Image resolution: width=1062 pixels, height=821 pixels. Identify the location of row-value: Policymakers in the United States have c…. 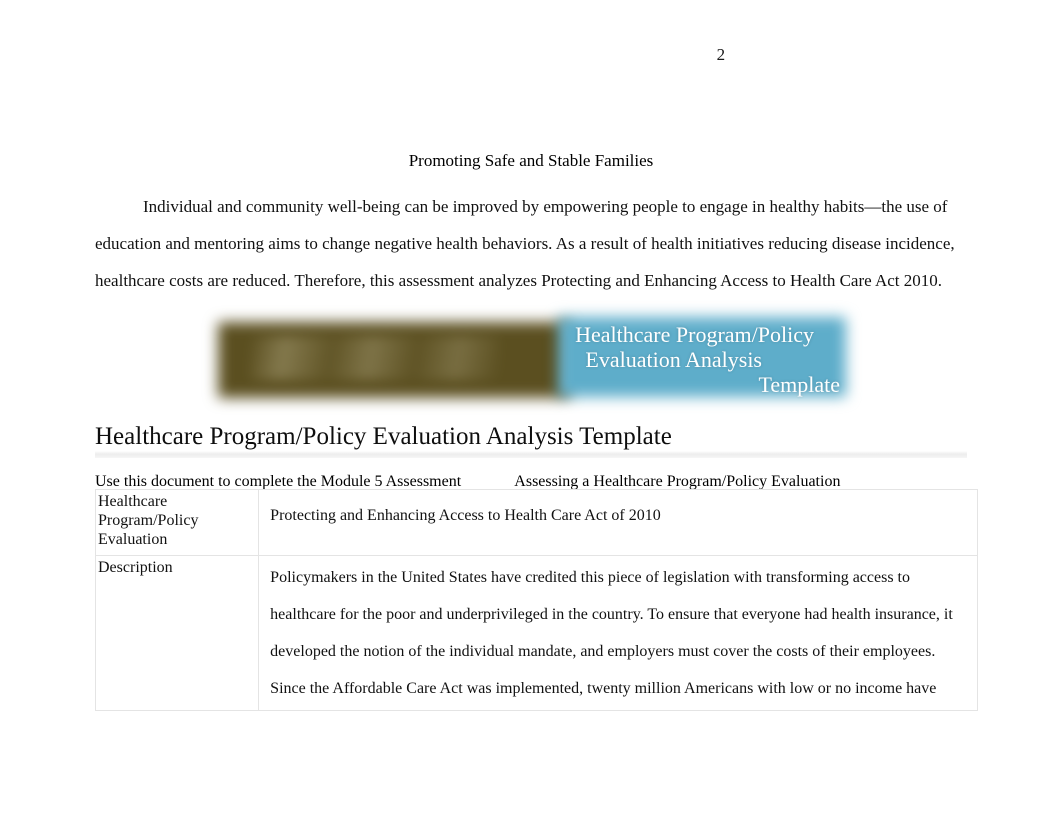
(611, 633).